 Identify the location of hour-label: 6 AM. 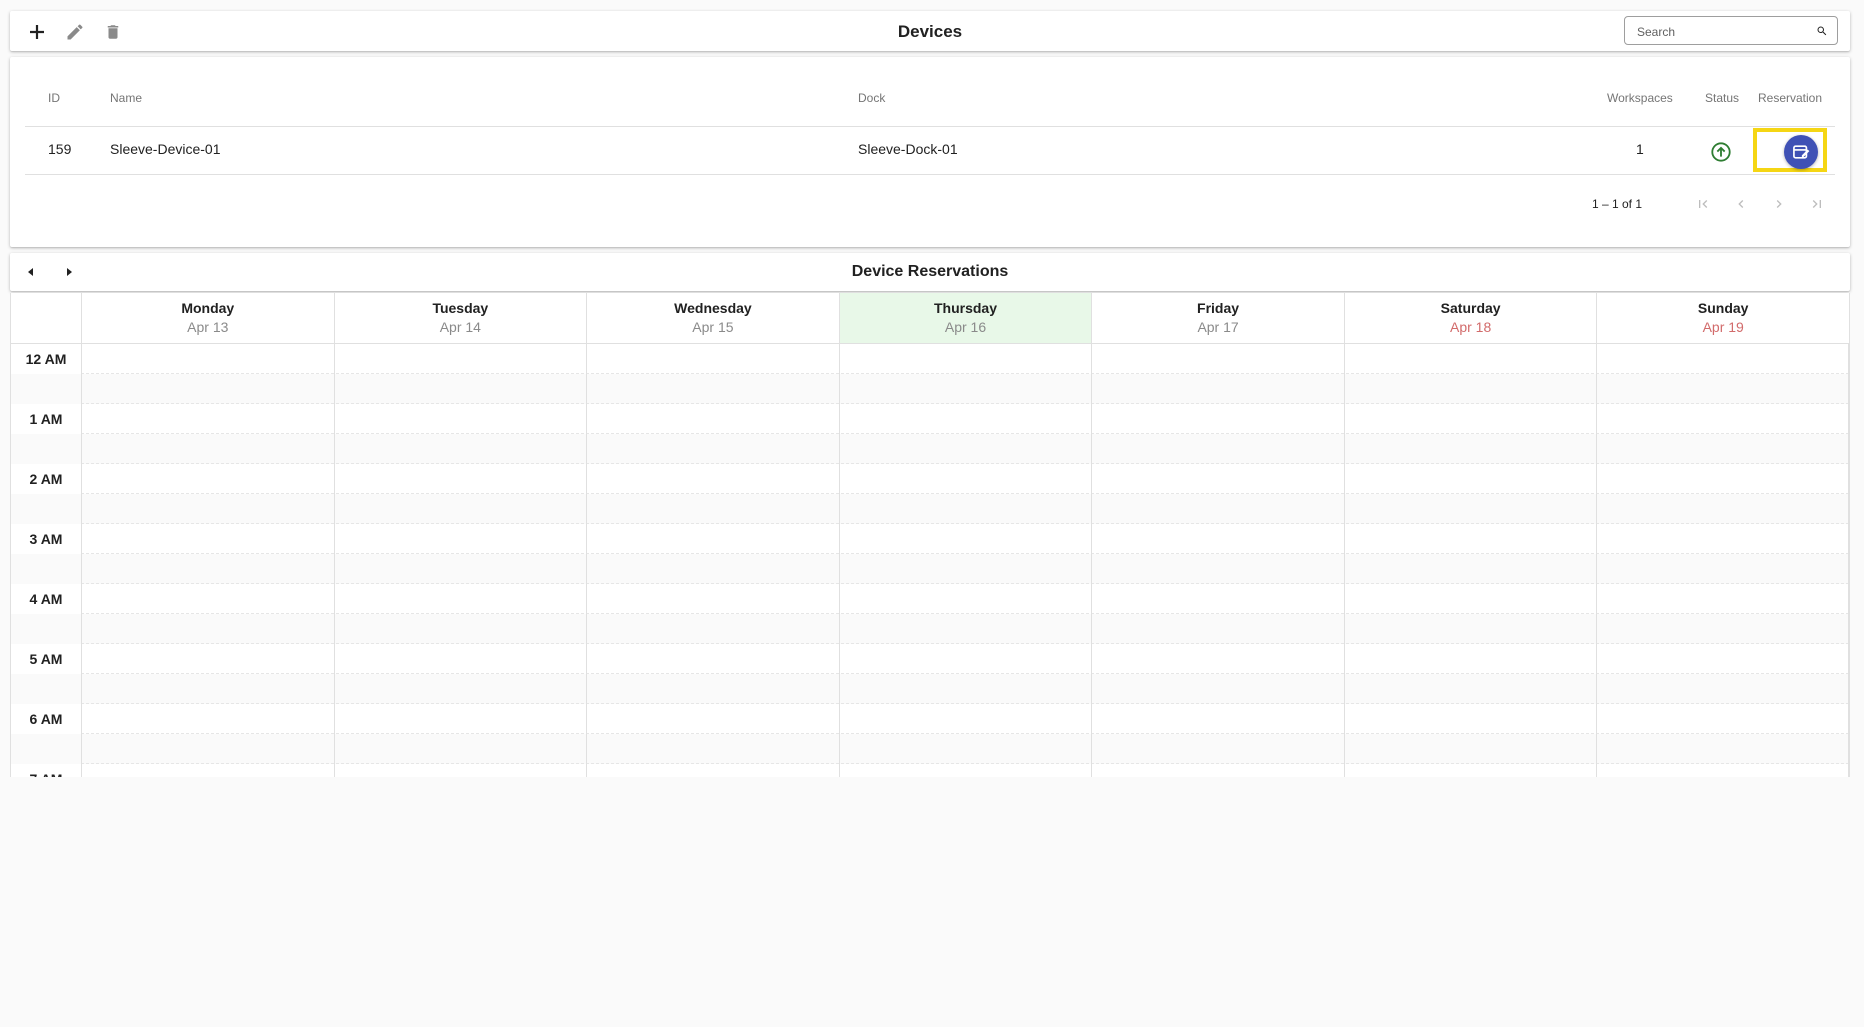
(46, 719).